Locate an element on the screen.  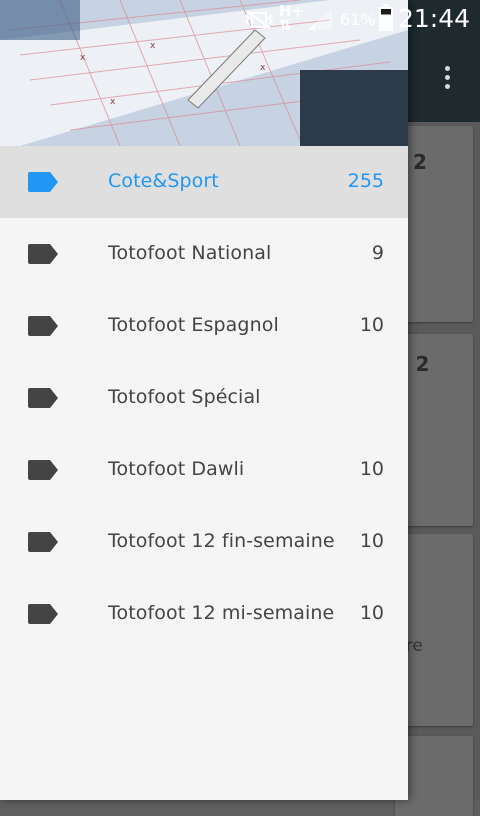
data-icon: H+ ⇅ is located at coordinates (292, 18).